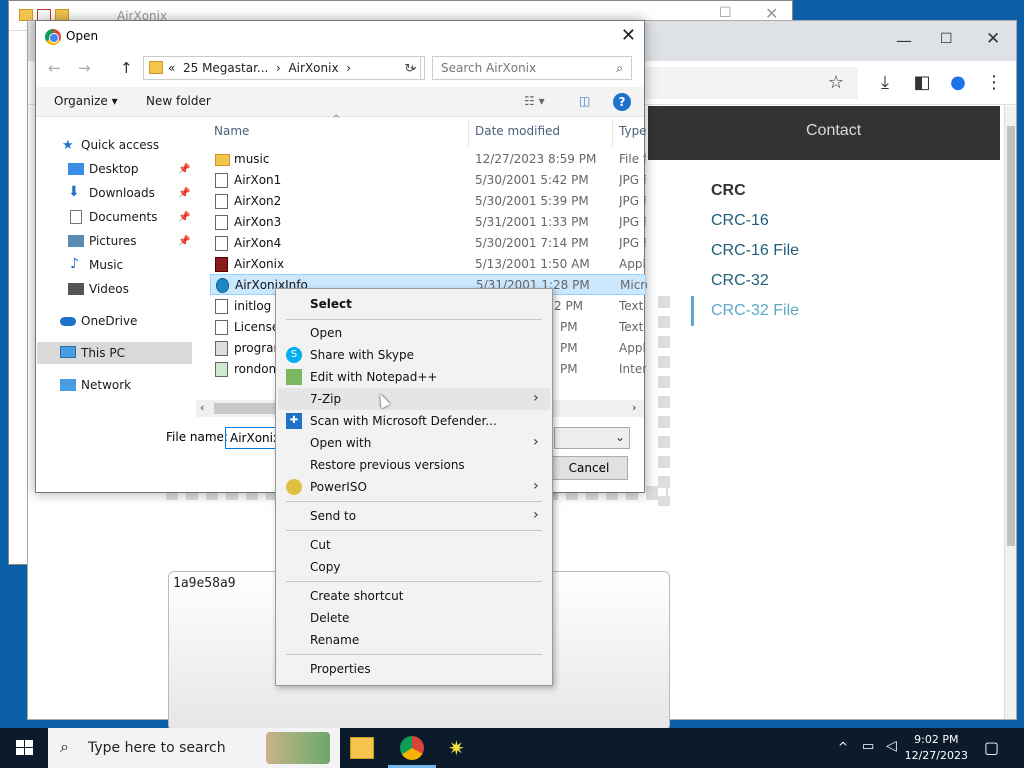 The height and width of the screenshot is (768, 1024). What do you see at coordinates (885, 83) in the screenshot?
I see `download-icon: ⤓` at bounding box center [885, 83].